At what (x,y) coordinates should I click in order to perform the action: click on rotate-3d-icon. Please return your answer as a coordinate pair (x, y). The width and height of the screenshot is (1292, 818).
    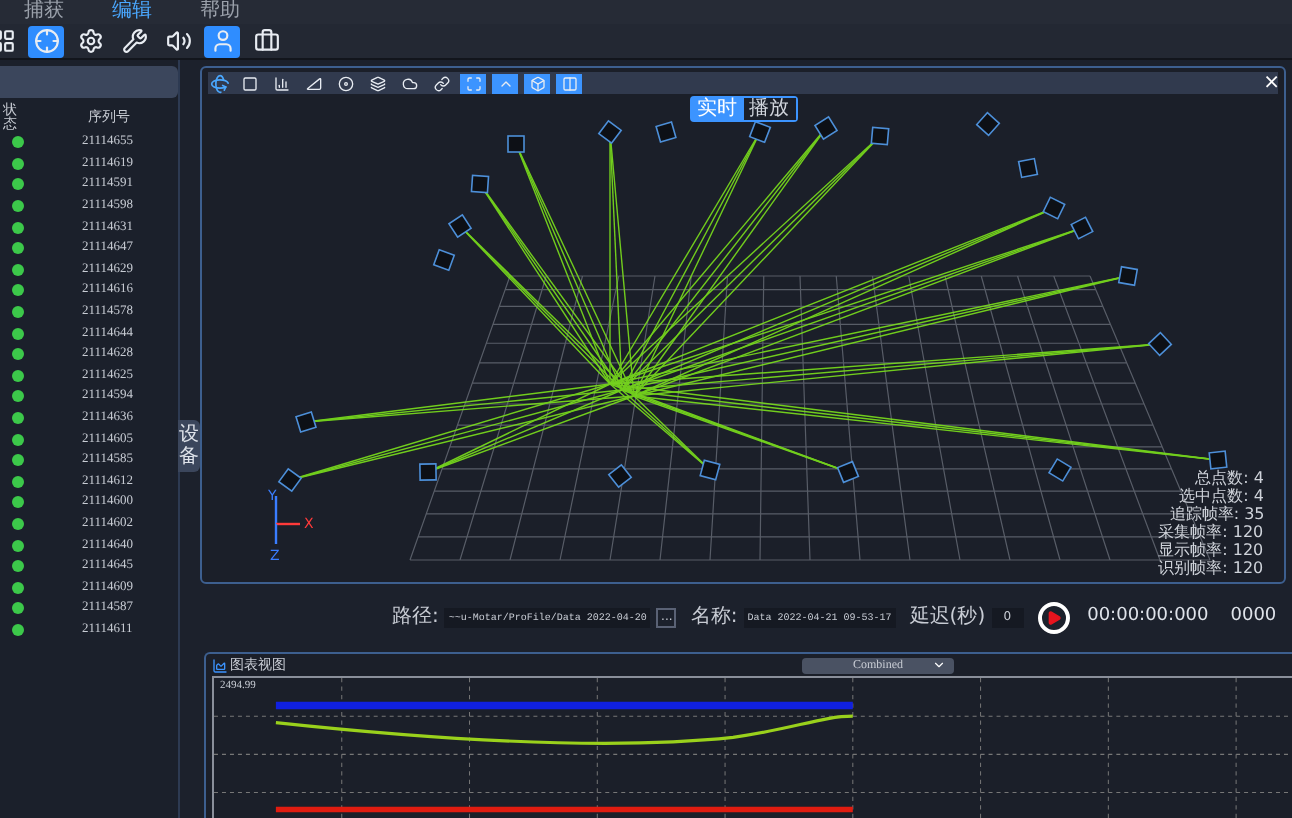
    Looking at the image, I should click on (220, 83).